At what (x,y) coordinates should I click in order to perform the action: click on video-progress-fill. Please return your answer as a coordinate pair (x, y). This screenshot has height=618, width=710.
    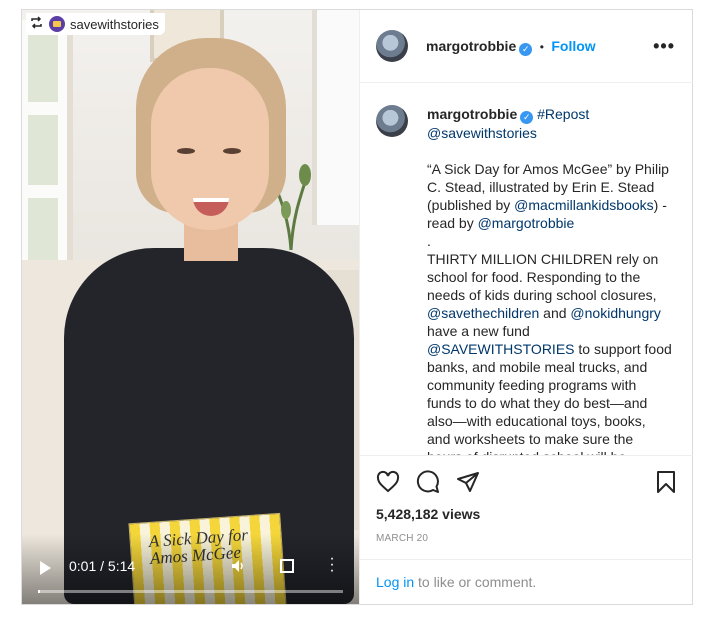
    Looking at the image, I should click on (39, 591).